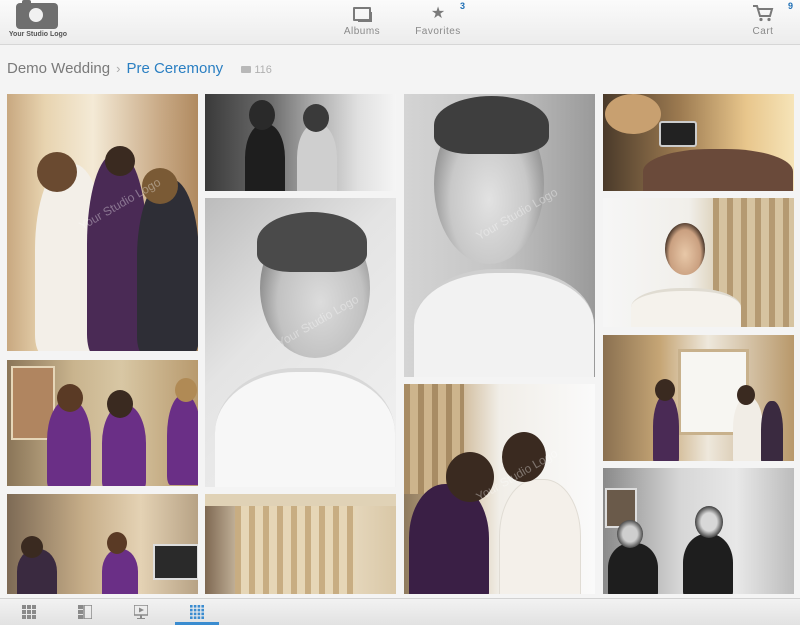 The image size is (800, 625). What do you see at coordinates (438, 31) in the screenshot?
I see `nav-favorites-label: Favorites` at bounding box center [438, 31].